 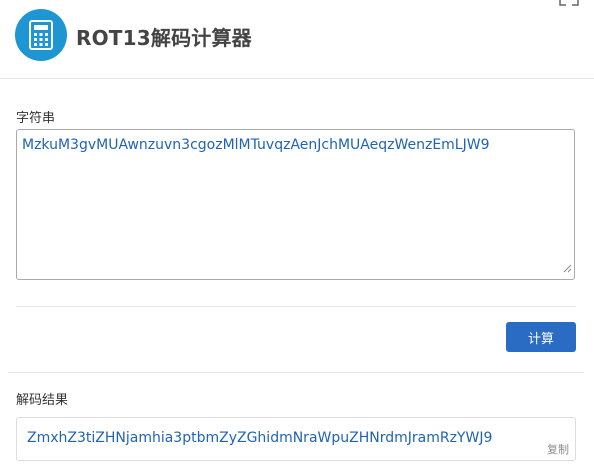 I want to click on result-label: 解码结果, so click(x=42, y=400).